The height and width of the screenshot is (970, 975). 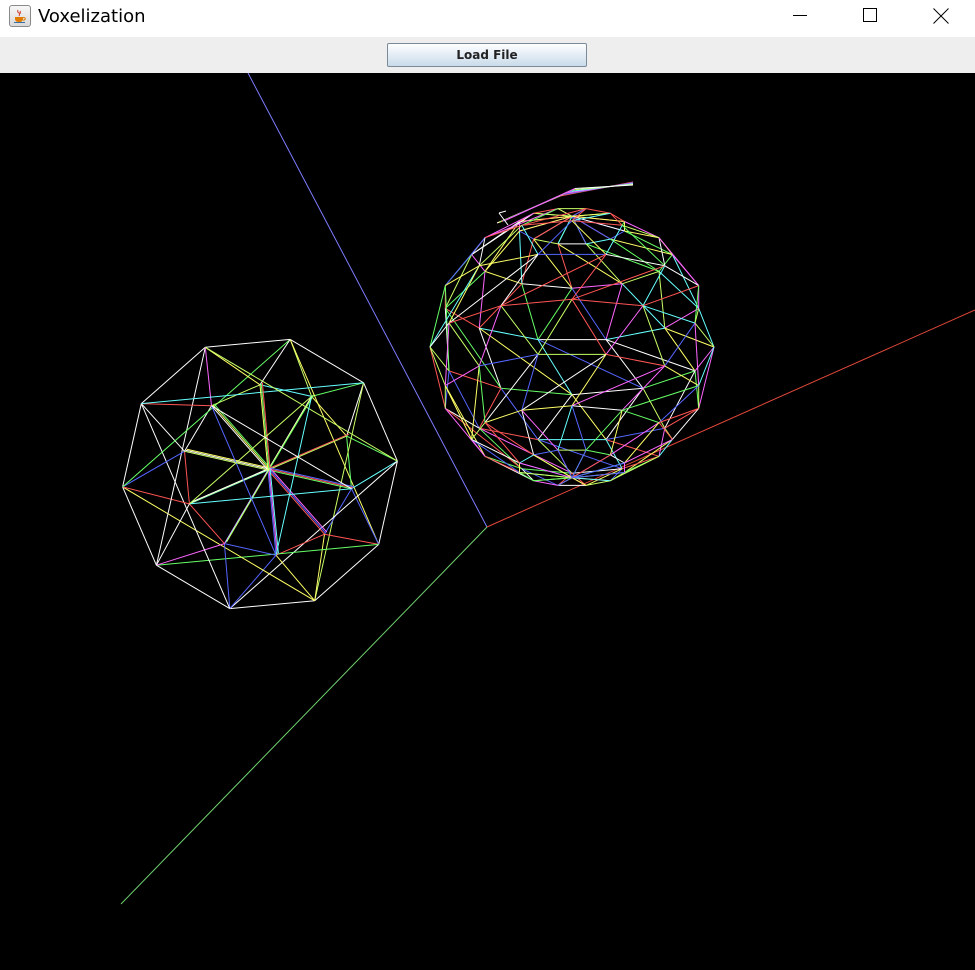 I want to click on stem-edge, so click(x=502, y=212).